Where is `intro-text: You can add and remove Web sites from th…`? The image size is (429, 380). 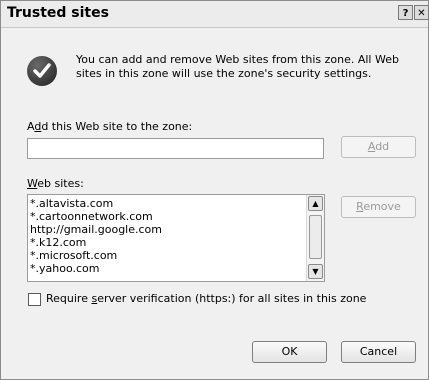
intro-text: You can add and remove Web sites from th… is located at coordinates (237, 66).